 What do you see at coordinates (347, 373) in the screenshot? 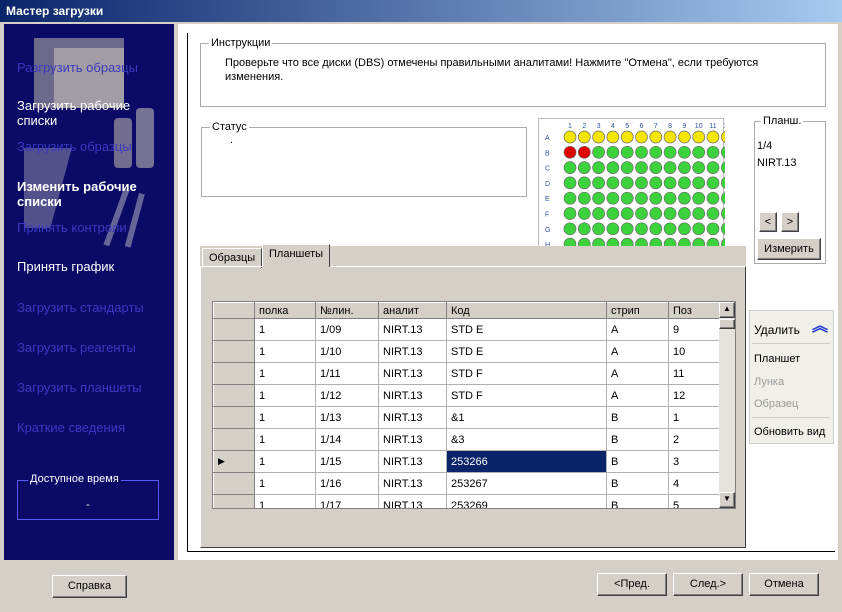
I see `table-cell: 1/11` at bounding box center [347, 373].